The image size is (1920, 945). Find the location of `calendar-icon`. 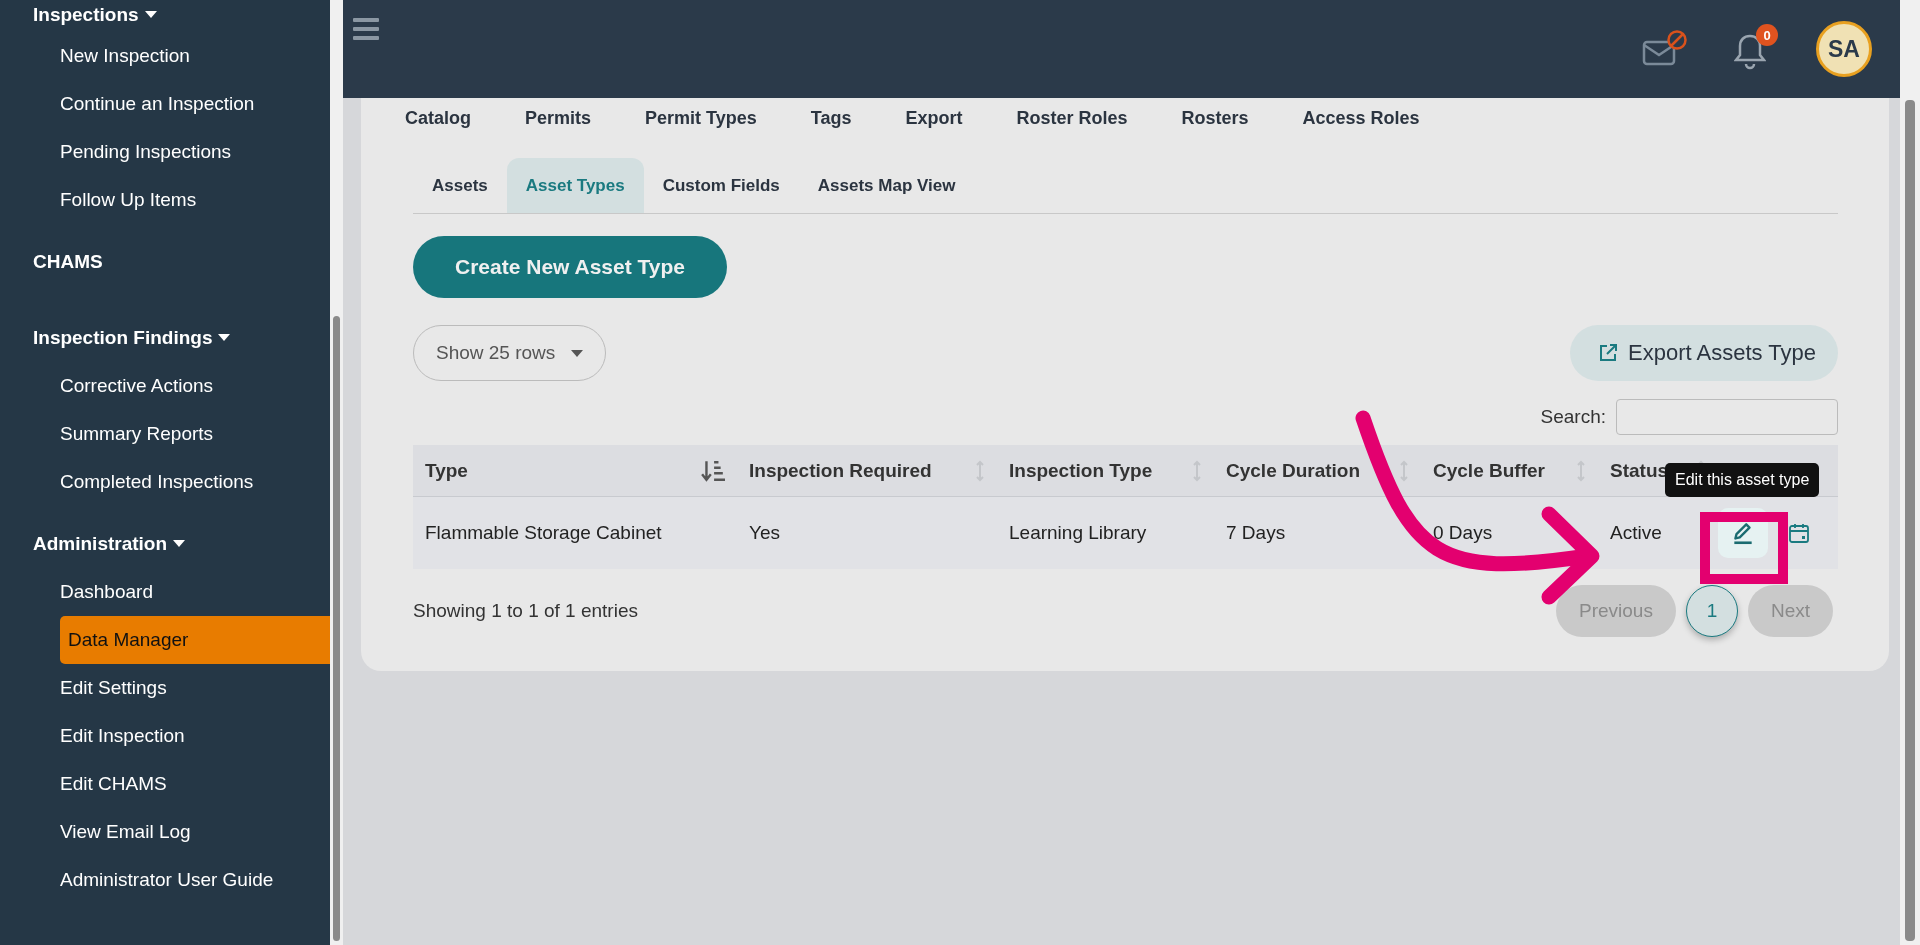

calendar-icon is located at coordinates (1799, 533).